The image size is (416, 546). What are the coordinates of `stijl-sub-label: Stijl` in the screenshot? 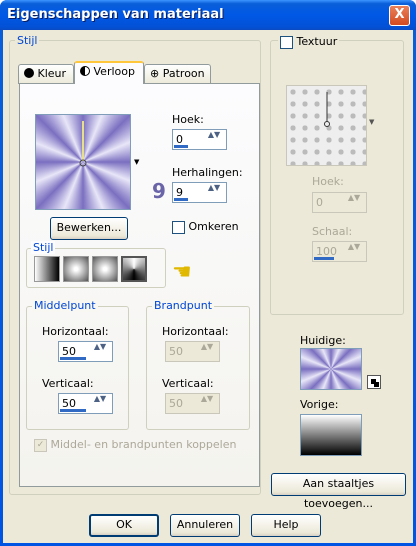 It's located at (43, 247).